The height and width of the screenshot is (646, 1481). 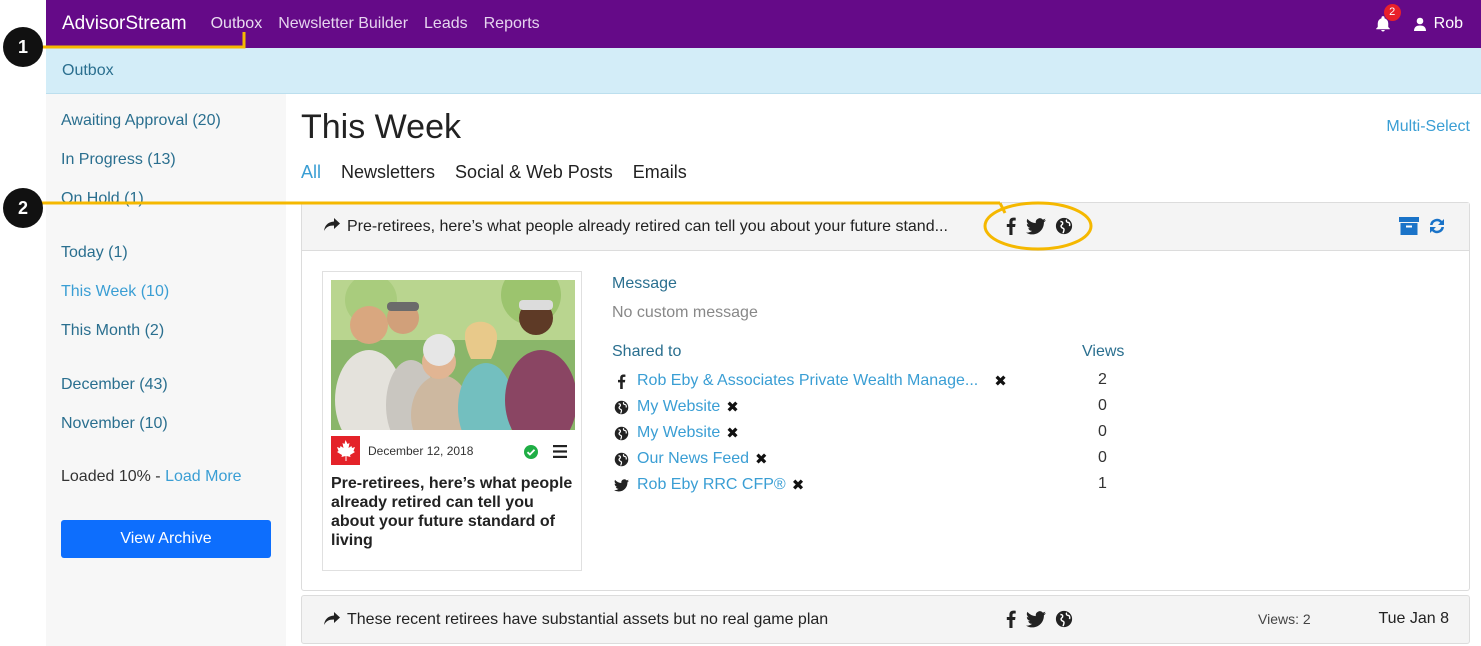 I want to click on annotation-marker-2: 2, so click(x=23, y=208).